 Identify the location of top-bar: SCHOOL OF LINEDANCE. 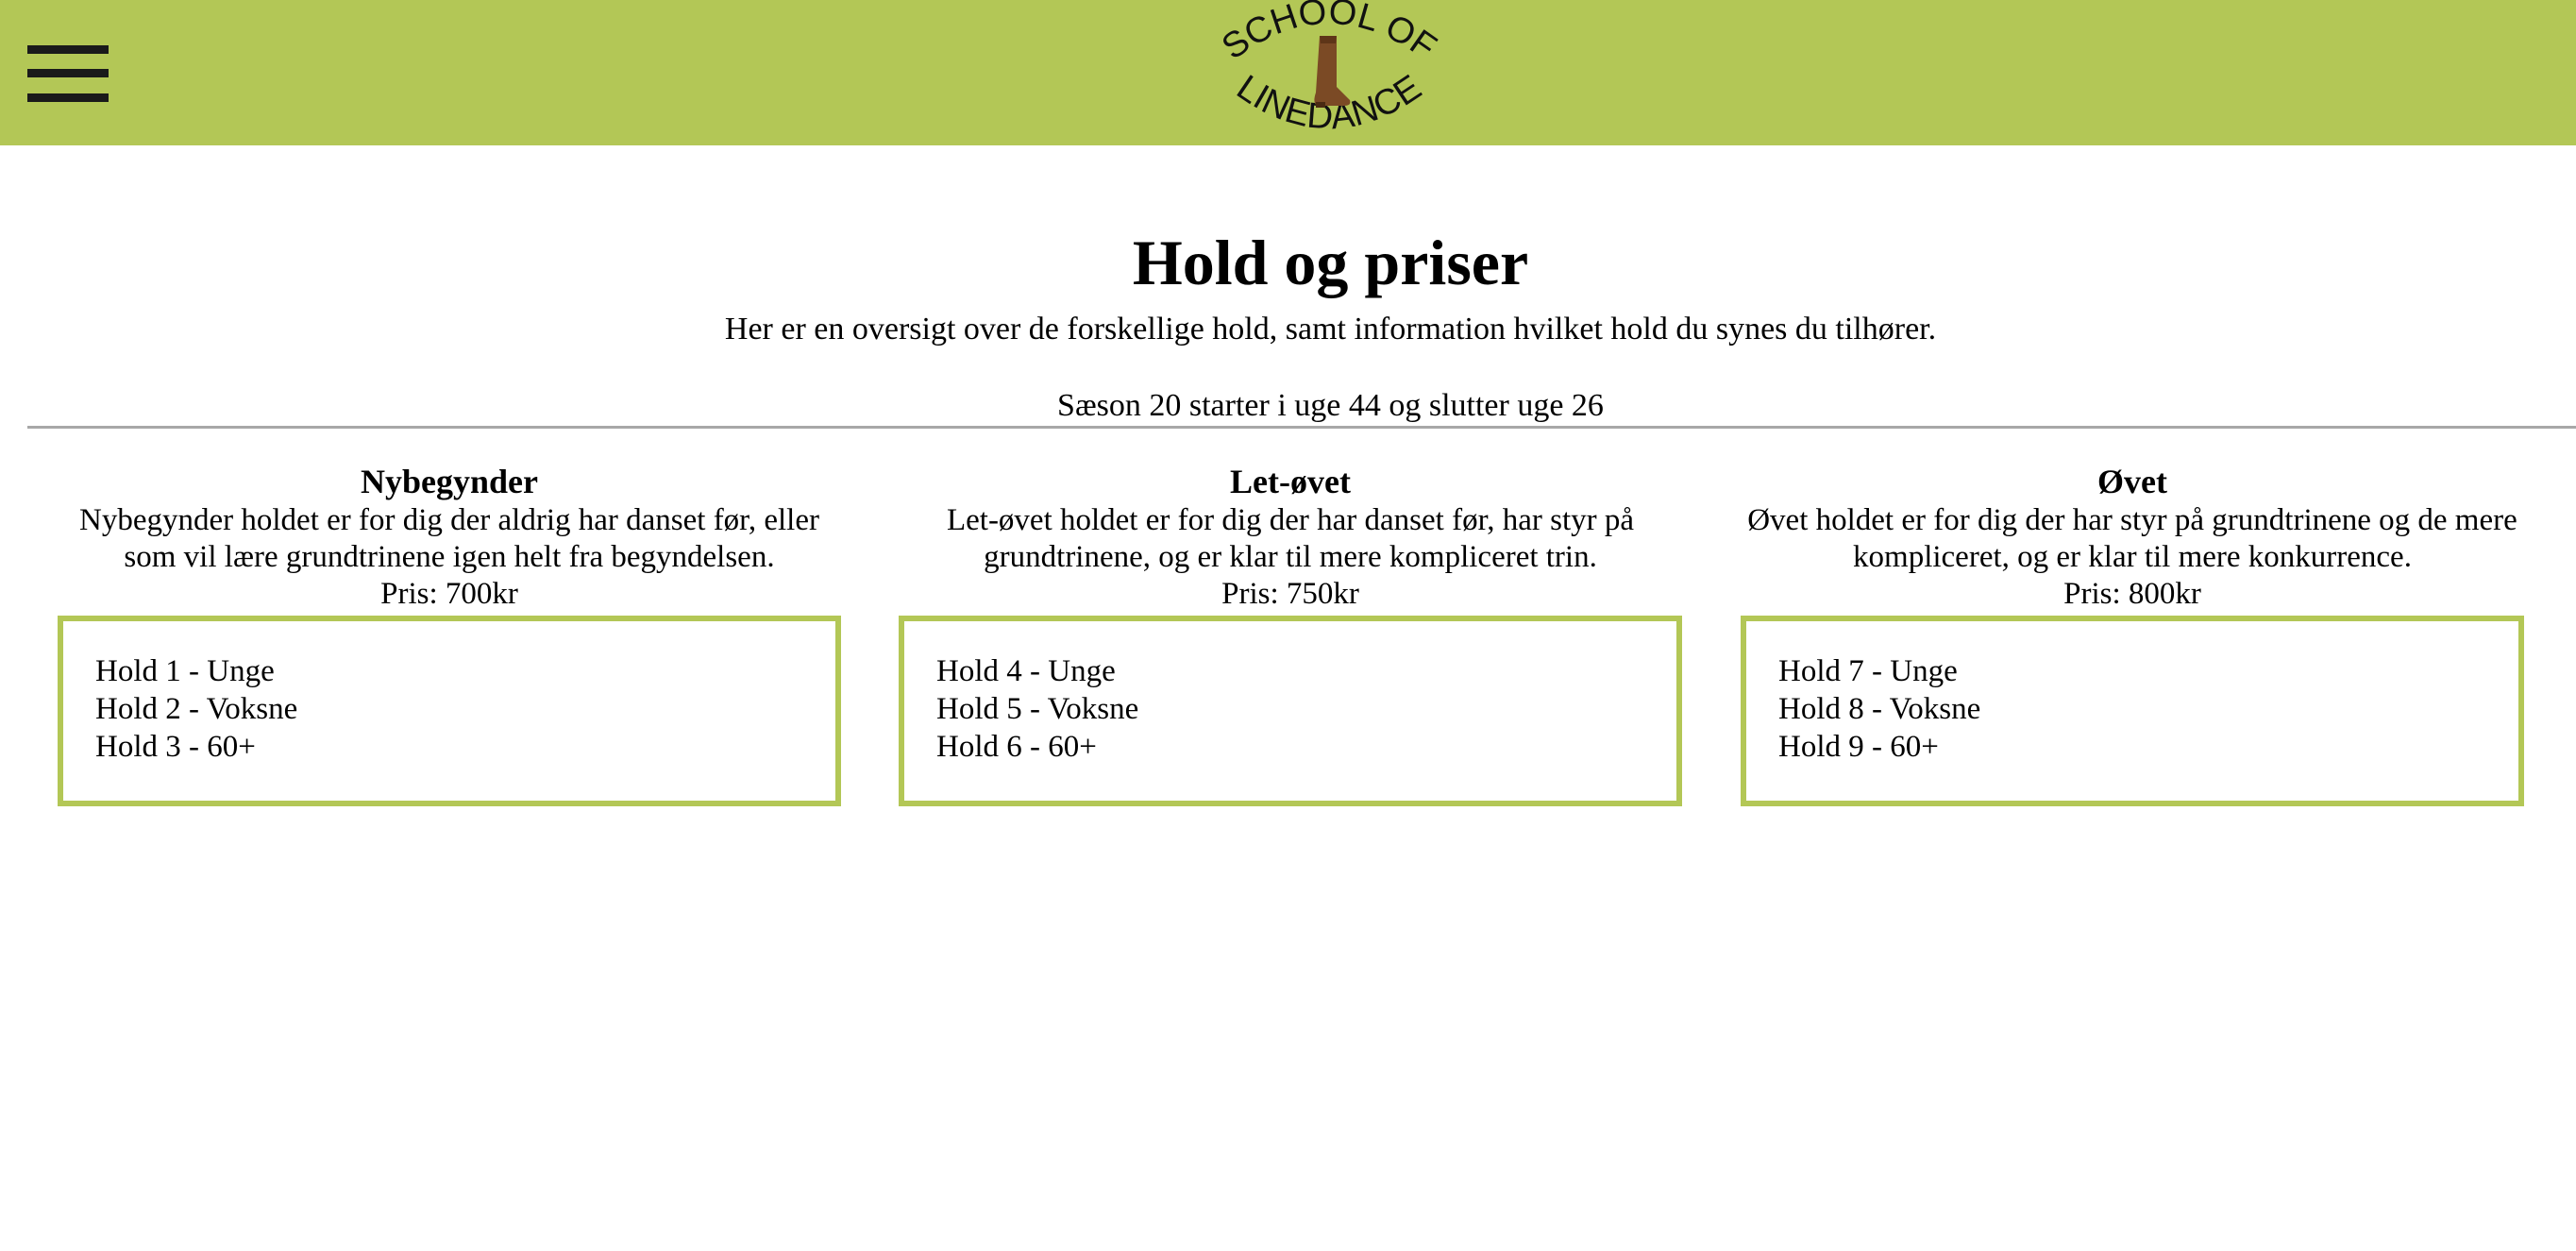
(1288, 72).